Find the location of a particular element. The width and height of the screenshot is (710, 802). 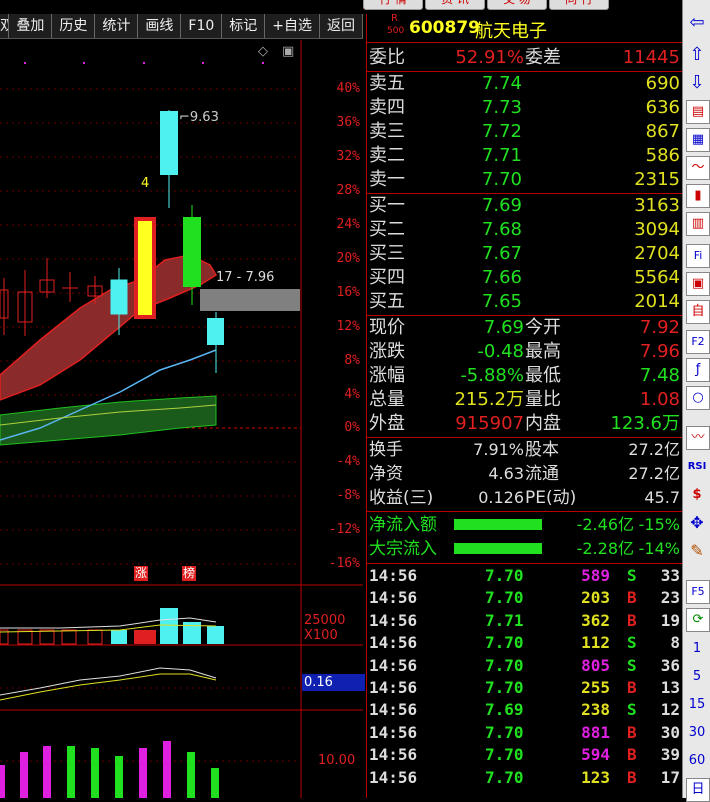

toolbar-add-watchlist-button: +自选 is located at coordinates (292, 26).